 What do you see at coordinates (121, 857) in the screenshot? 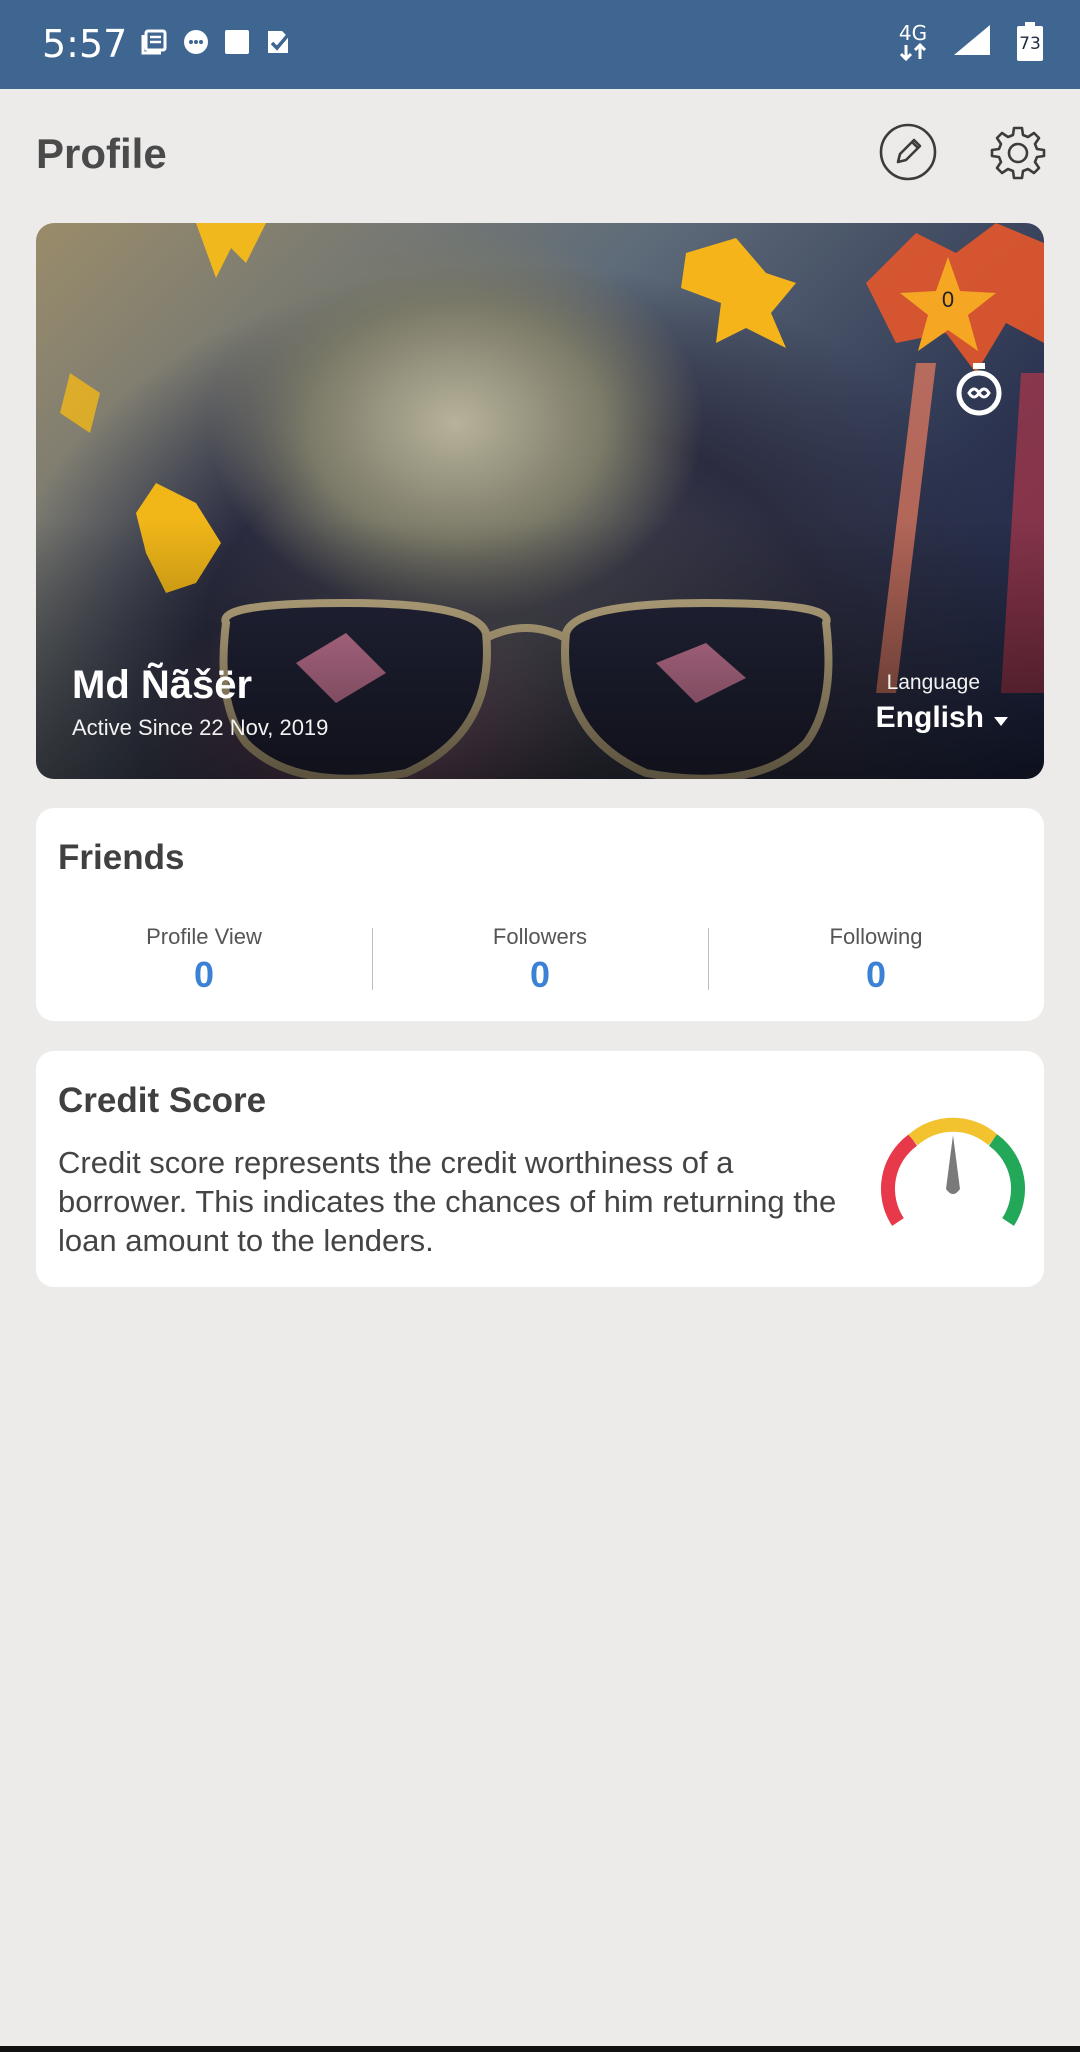
I see `friends-title: Friends` at bounding box center [121, 857].